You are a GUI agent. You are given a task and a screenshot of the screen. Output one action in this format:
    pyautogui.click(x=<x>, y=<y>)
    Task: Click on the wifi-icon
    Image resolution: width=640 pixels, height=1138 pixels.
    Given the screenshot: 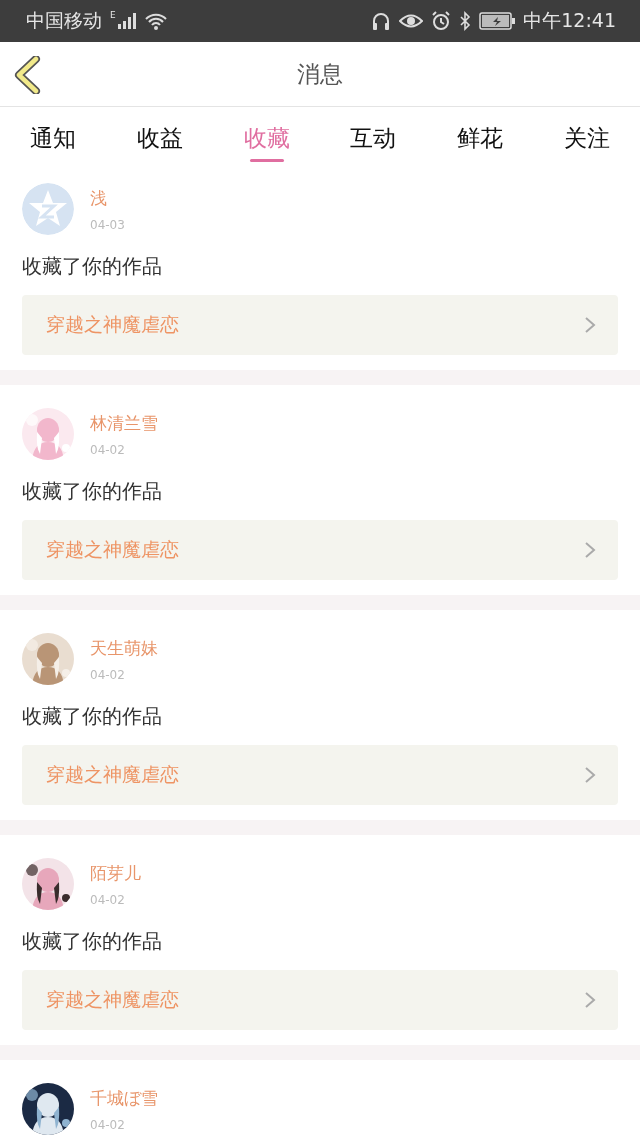 What is the action you would take?
    pyautogui.click(x=155, y=21)
    